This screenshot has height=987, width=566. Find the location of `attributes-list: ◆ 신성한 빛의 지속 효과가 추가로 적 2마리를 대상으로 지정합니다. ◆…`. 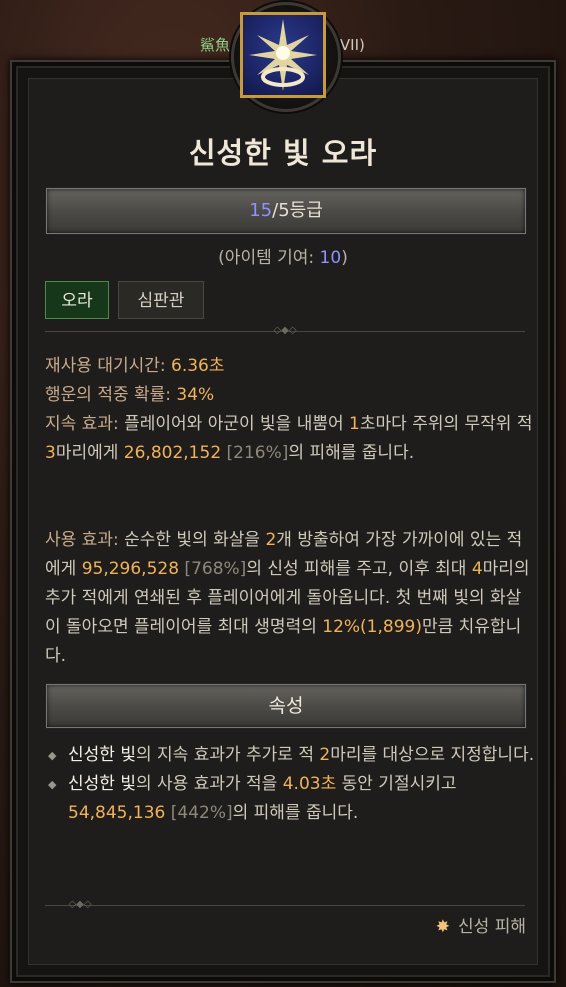

attributes-list: ◆ 신성한 빛의 지속 효과가 추가로 적 2마리를 대상으로 지정합니다. ◆… is located at coordinates (293, 784).